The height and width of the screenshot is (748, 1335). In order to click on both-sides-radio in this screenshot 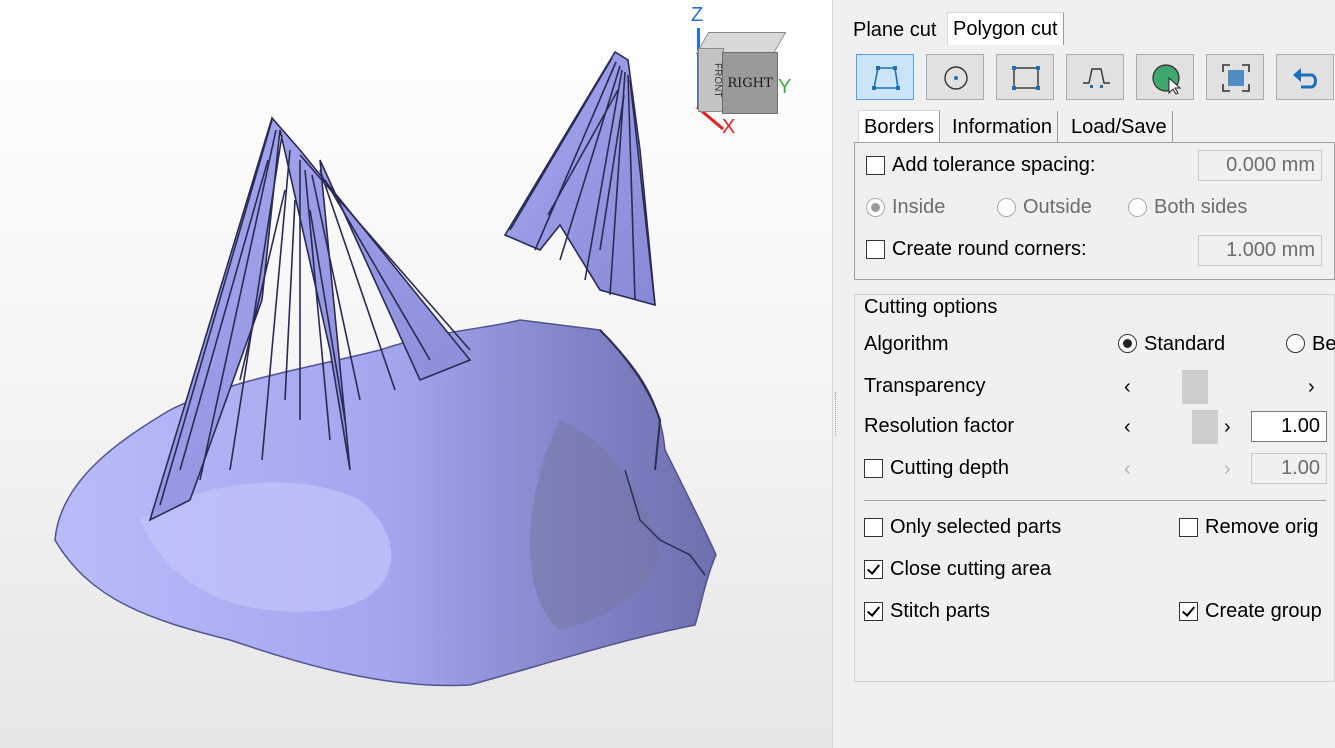, I will do `click(1137, 207)`.